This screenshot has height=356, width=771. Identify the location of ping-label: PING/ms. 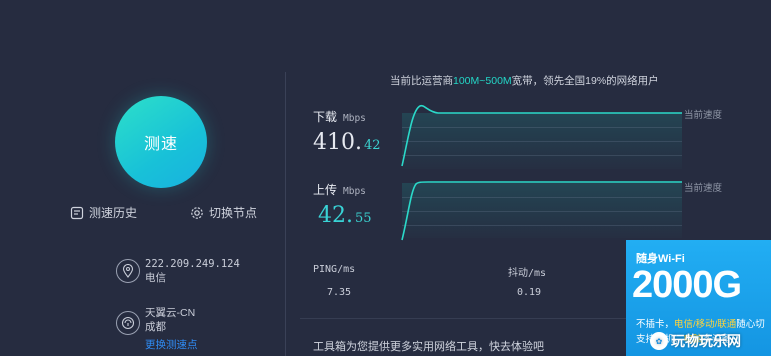
(334, 269).